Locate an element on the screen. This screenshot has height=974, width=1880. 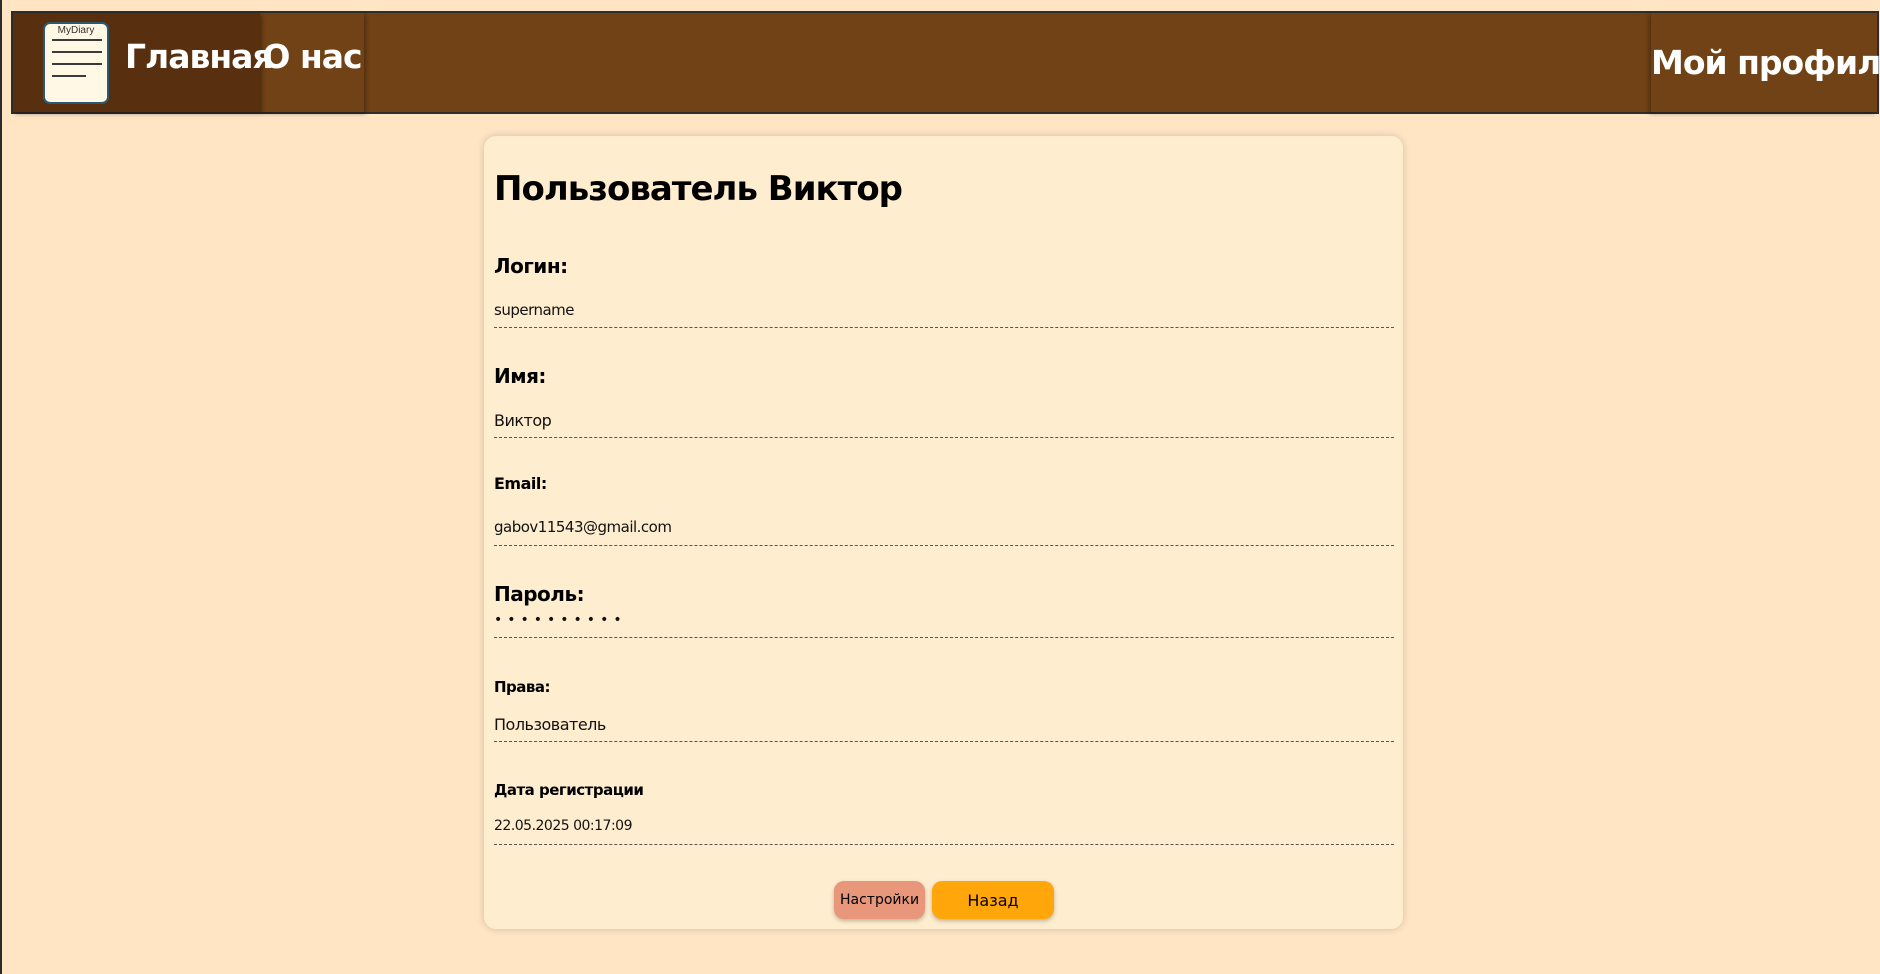
nav-about-link: О нас is located at coordinates (312, 62).